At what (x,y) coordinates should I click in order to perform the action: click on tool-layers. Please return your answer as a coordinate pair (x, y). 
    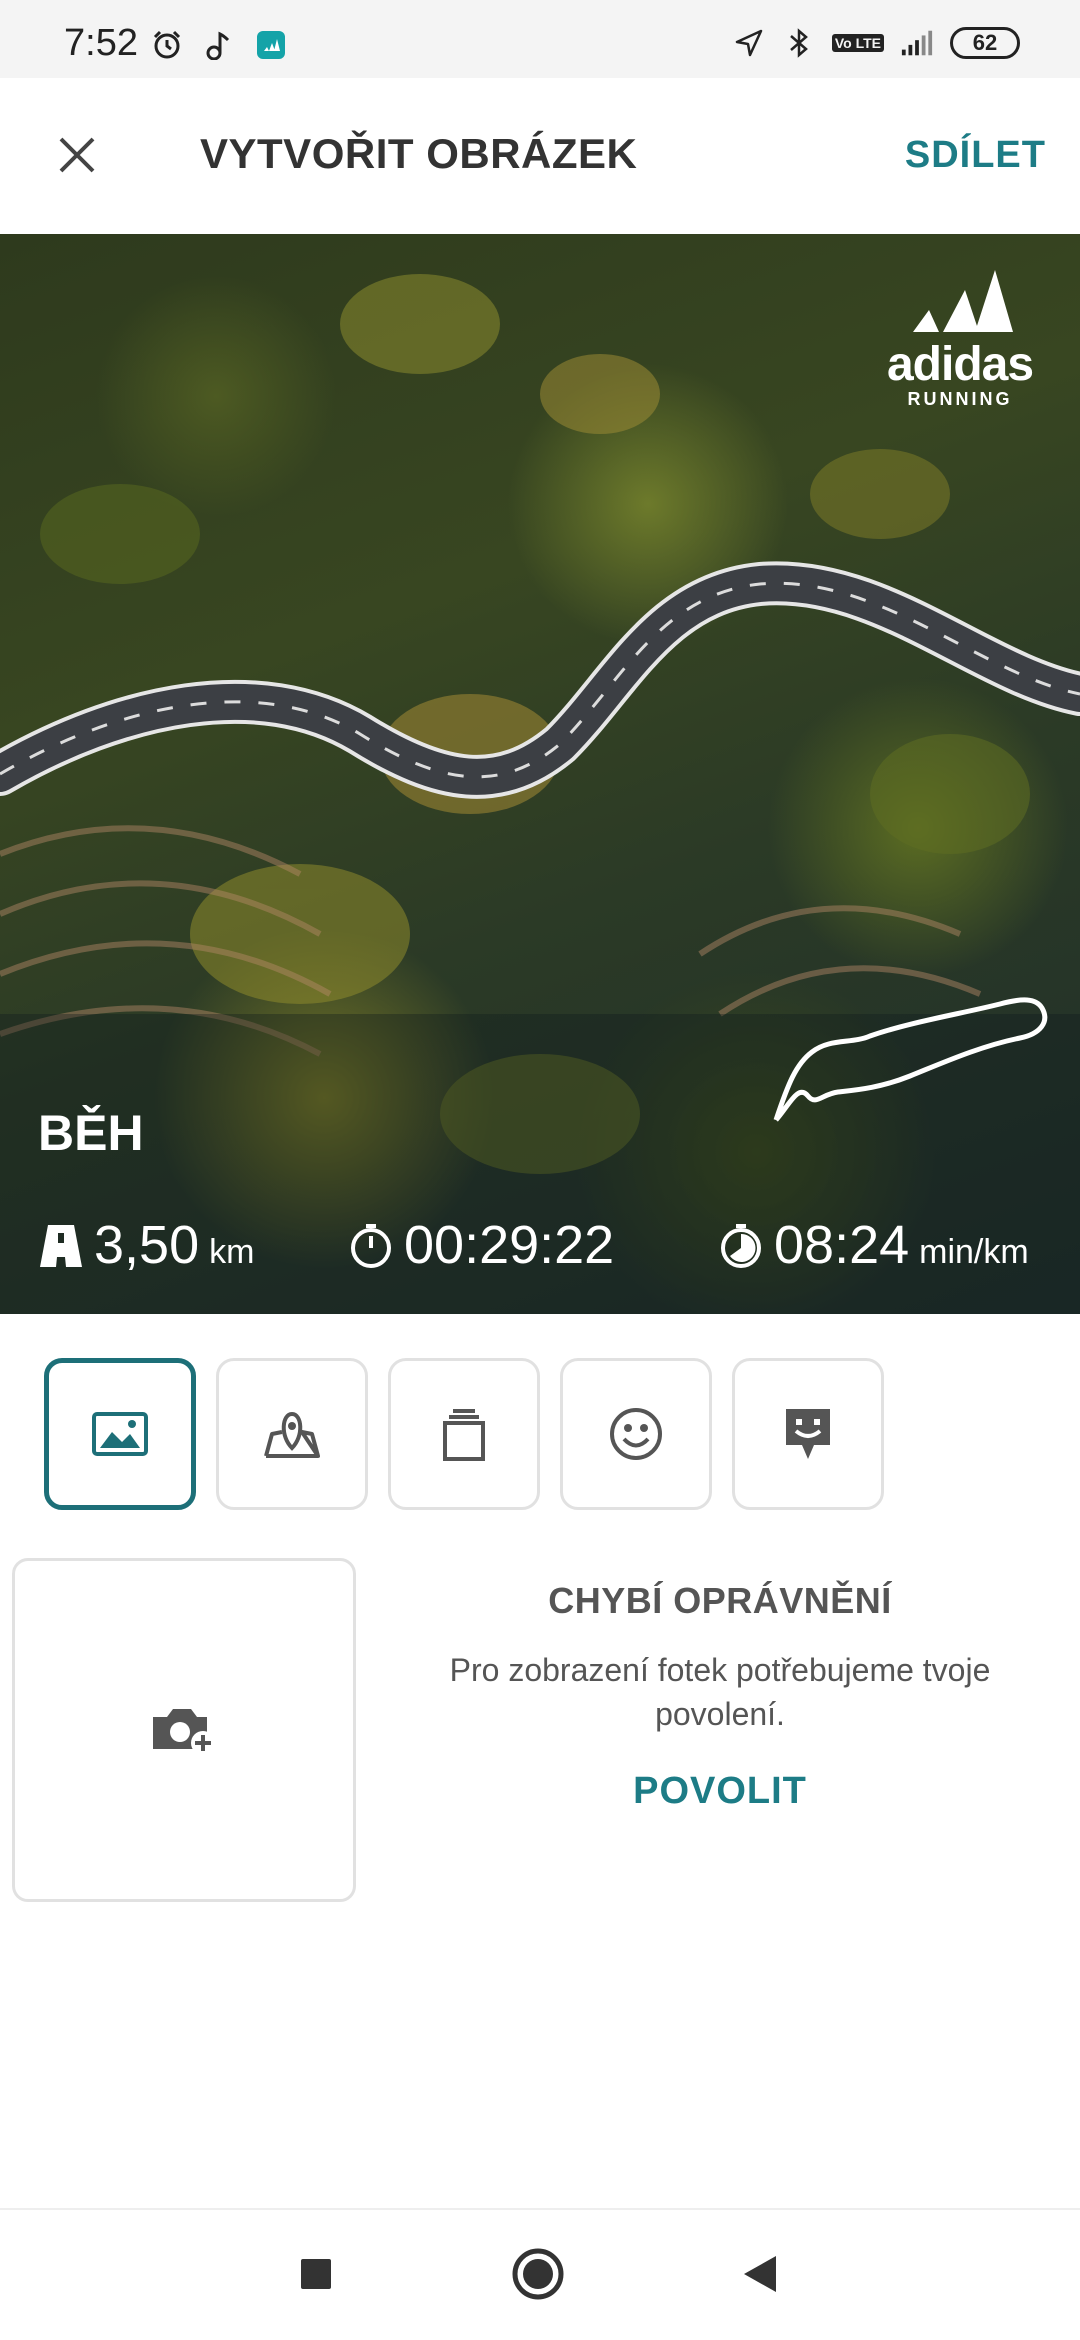
    Looking at the image, I should click on (464, 1434).